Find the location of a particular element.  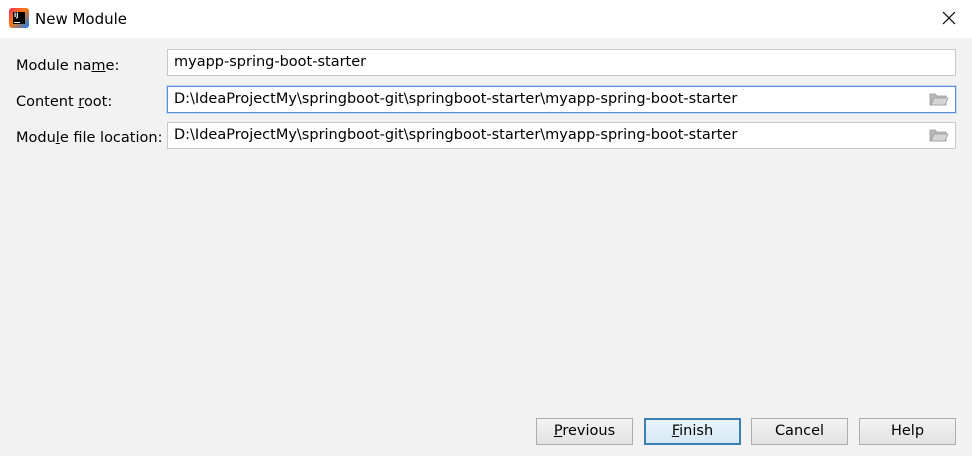

previous-button: Previous is located at coordinates (584, 431).